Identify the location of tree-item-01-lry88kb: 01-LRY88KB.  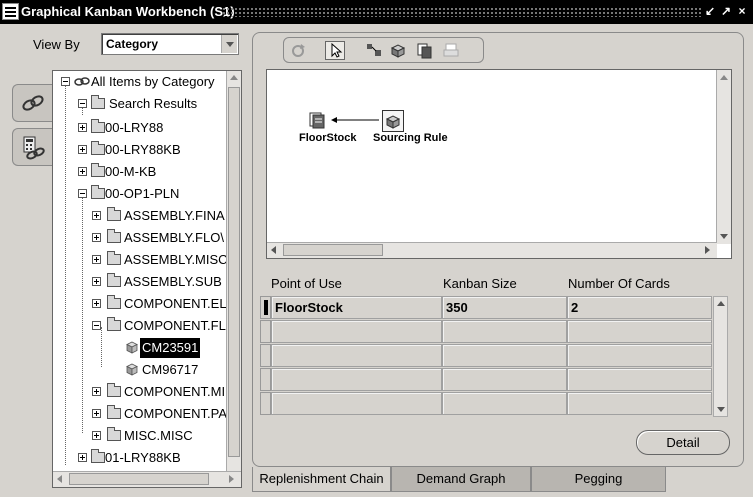
(140, 458).